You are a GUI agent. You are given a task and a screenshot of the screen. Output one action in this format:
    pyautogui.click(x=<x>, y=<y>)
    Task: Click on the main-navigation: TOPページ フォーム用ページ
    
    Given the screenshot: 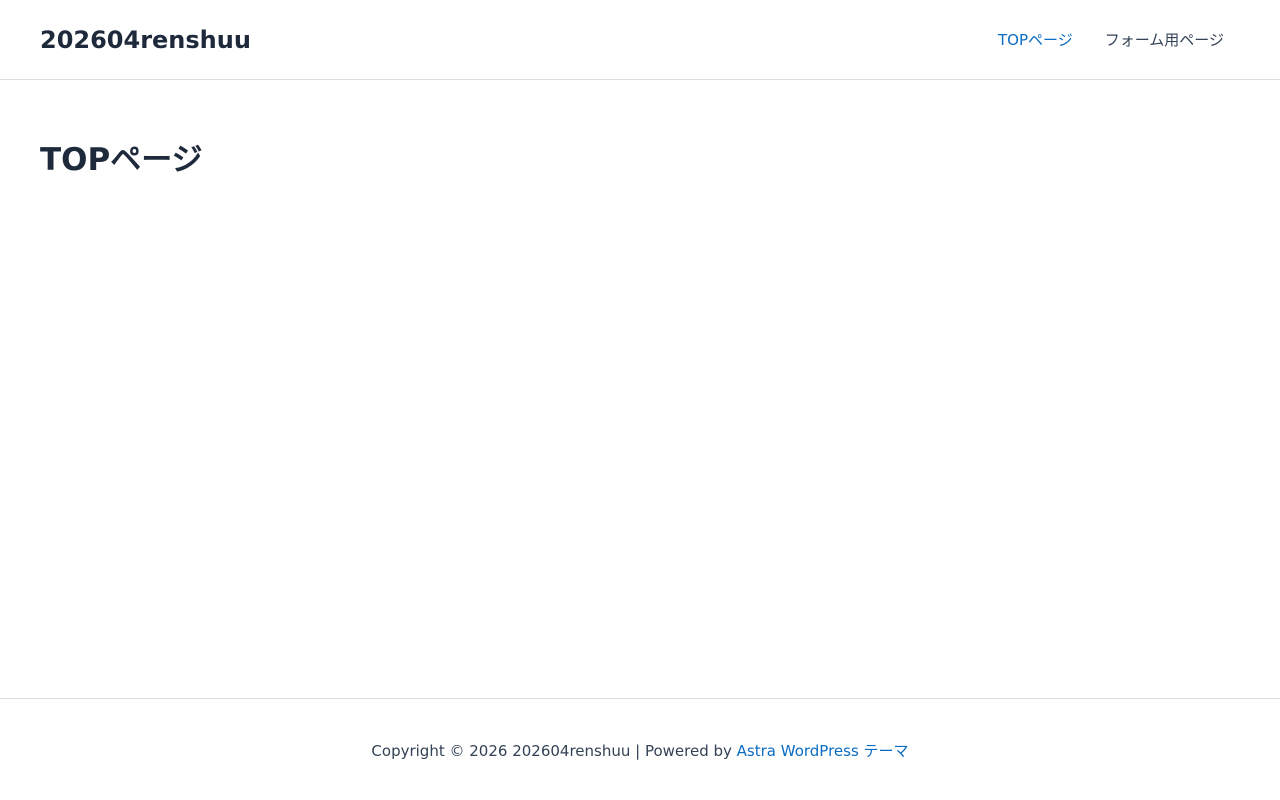 What is the action you would take?
    pyautogui.click(x=1111, y=40)
    